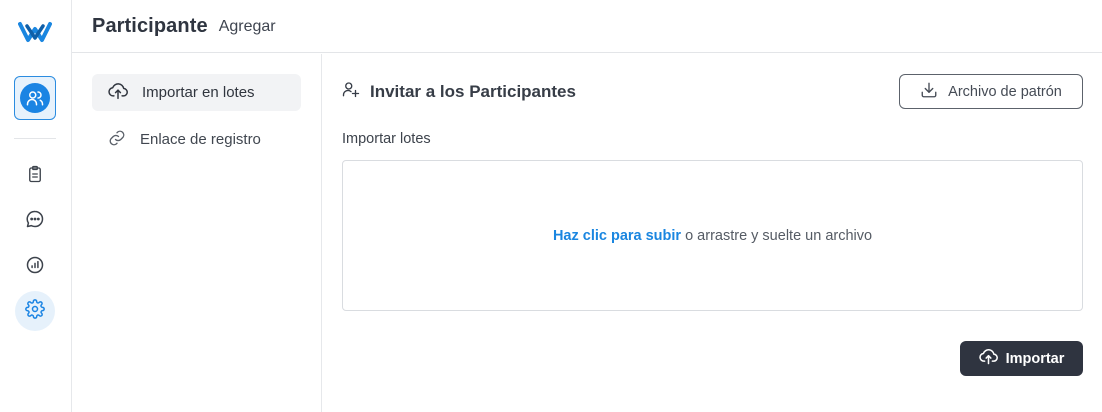 The height and width of the screenshot is (412, 1102). Describe the element at coordinates (779, 235) in the screenshot. I see `dropzone-hint: o arrastre y suelte un archivo` at that location.